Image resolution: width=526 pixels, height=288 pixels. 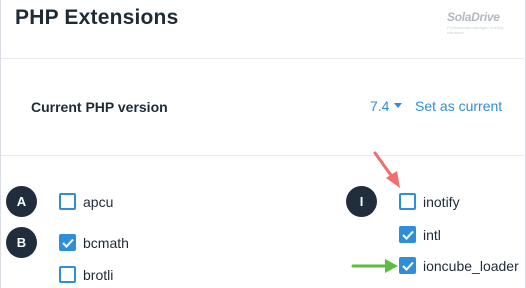 I want to click on logo-tagline: Professional managed hosting solutions, so click(x=475, y=30).